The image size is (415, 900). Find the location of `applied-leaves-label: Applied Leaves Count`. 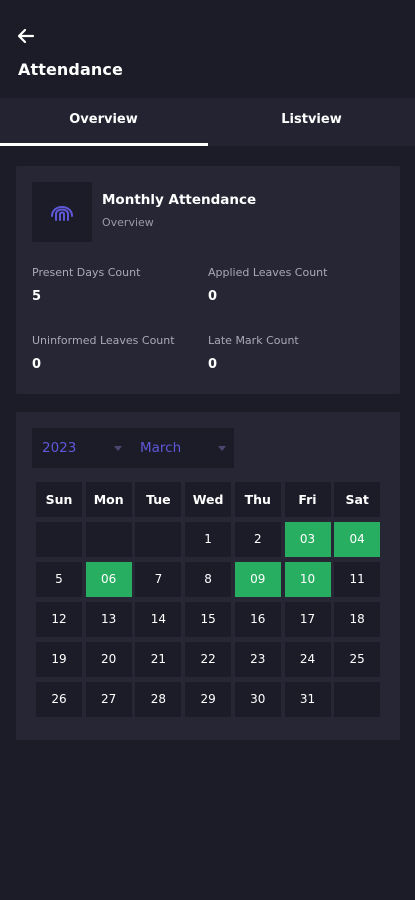

applied-leaves-label: Applied Leaves Count is located at coordinates (268, 272).